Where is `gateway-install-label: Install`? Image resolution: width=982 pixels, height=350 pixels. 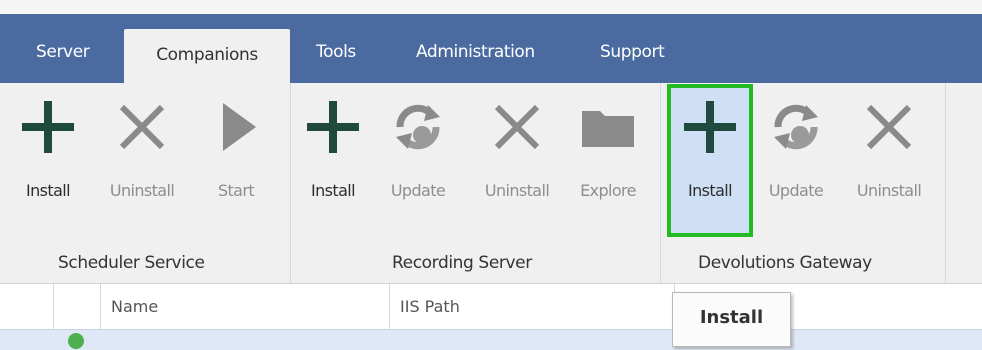 gateway-install-label: Install is located at coordinates (710, 190).